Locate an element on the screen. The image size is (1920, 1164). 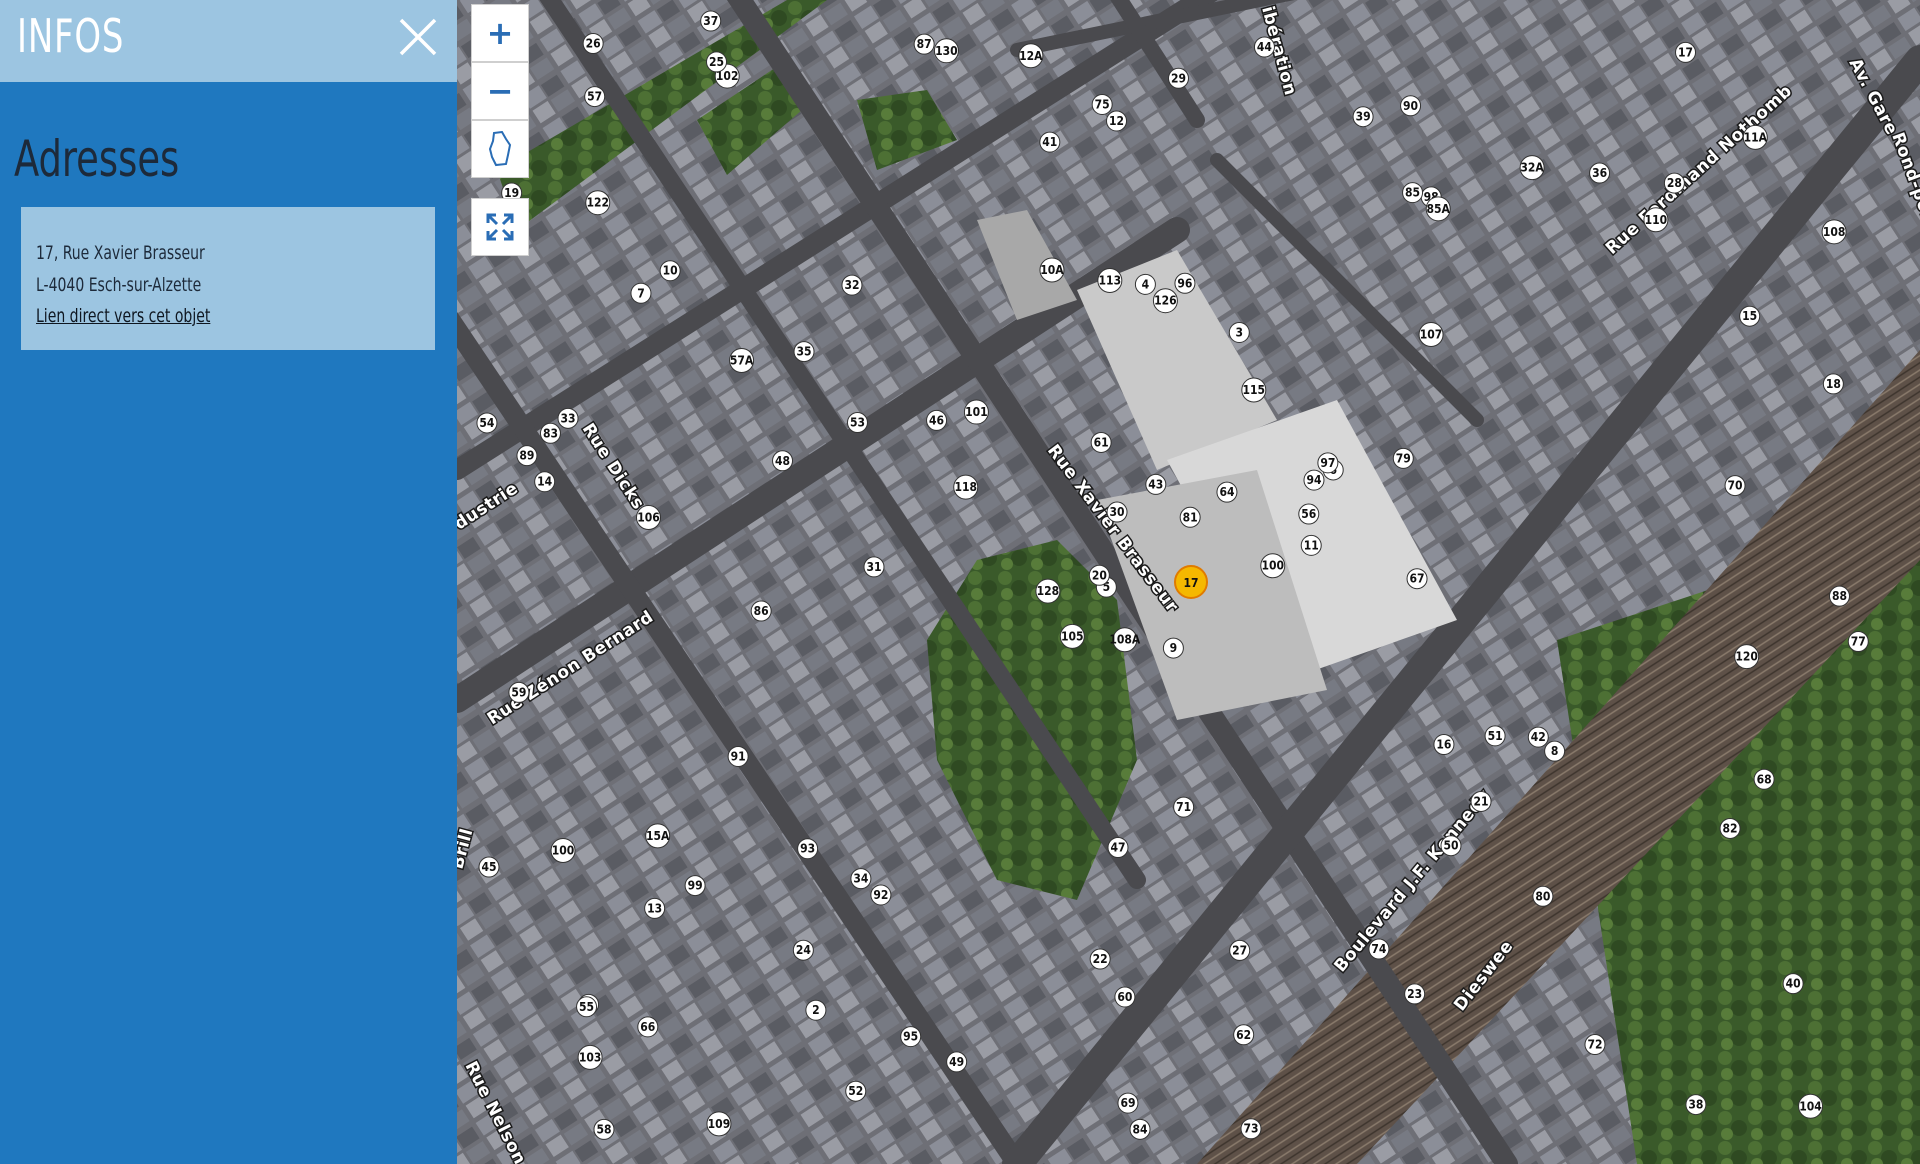
address-number-label: 105 is located at coordinates (1072, 636).